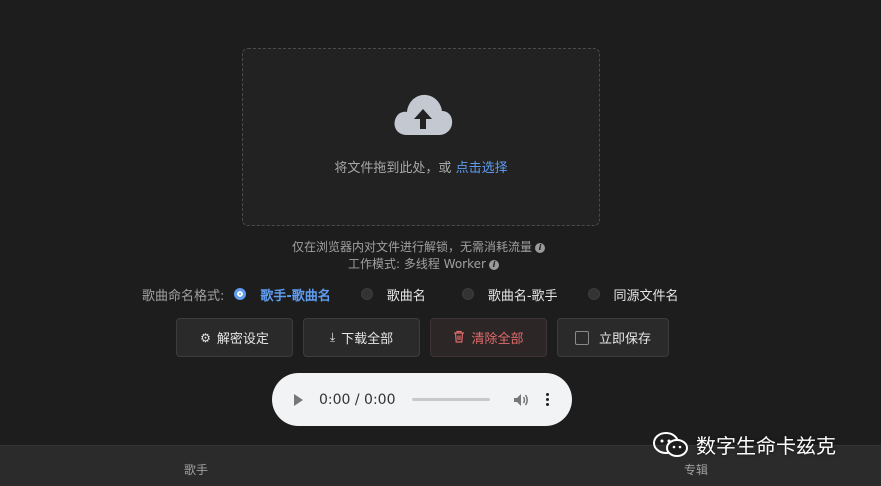  I want to click on column-header-artist: 歌手, so click(196, 469).